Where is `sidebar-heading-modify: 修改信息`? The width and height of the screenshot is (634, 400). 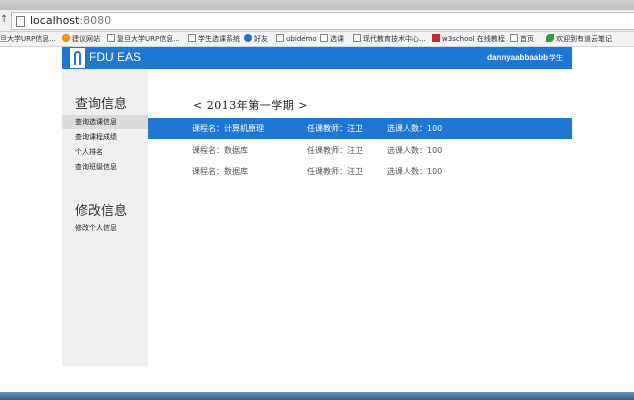 sidebar-heading-modify: 修改信息 is located at coordinates (101, 211).